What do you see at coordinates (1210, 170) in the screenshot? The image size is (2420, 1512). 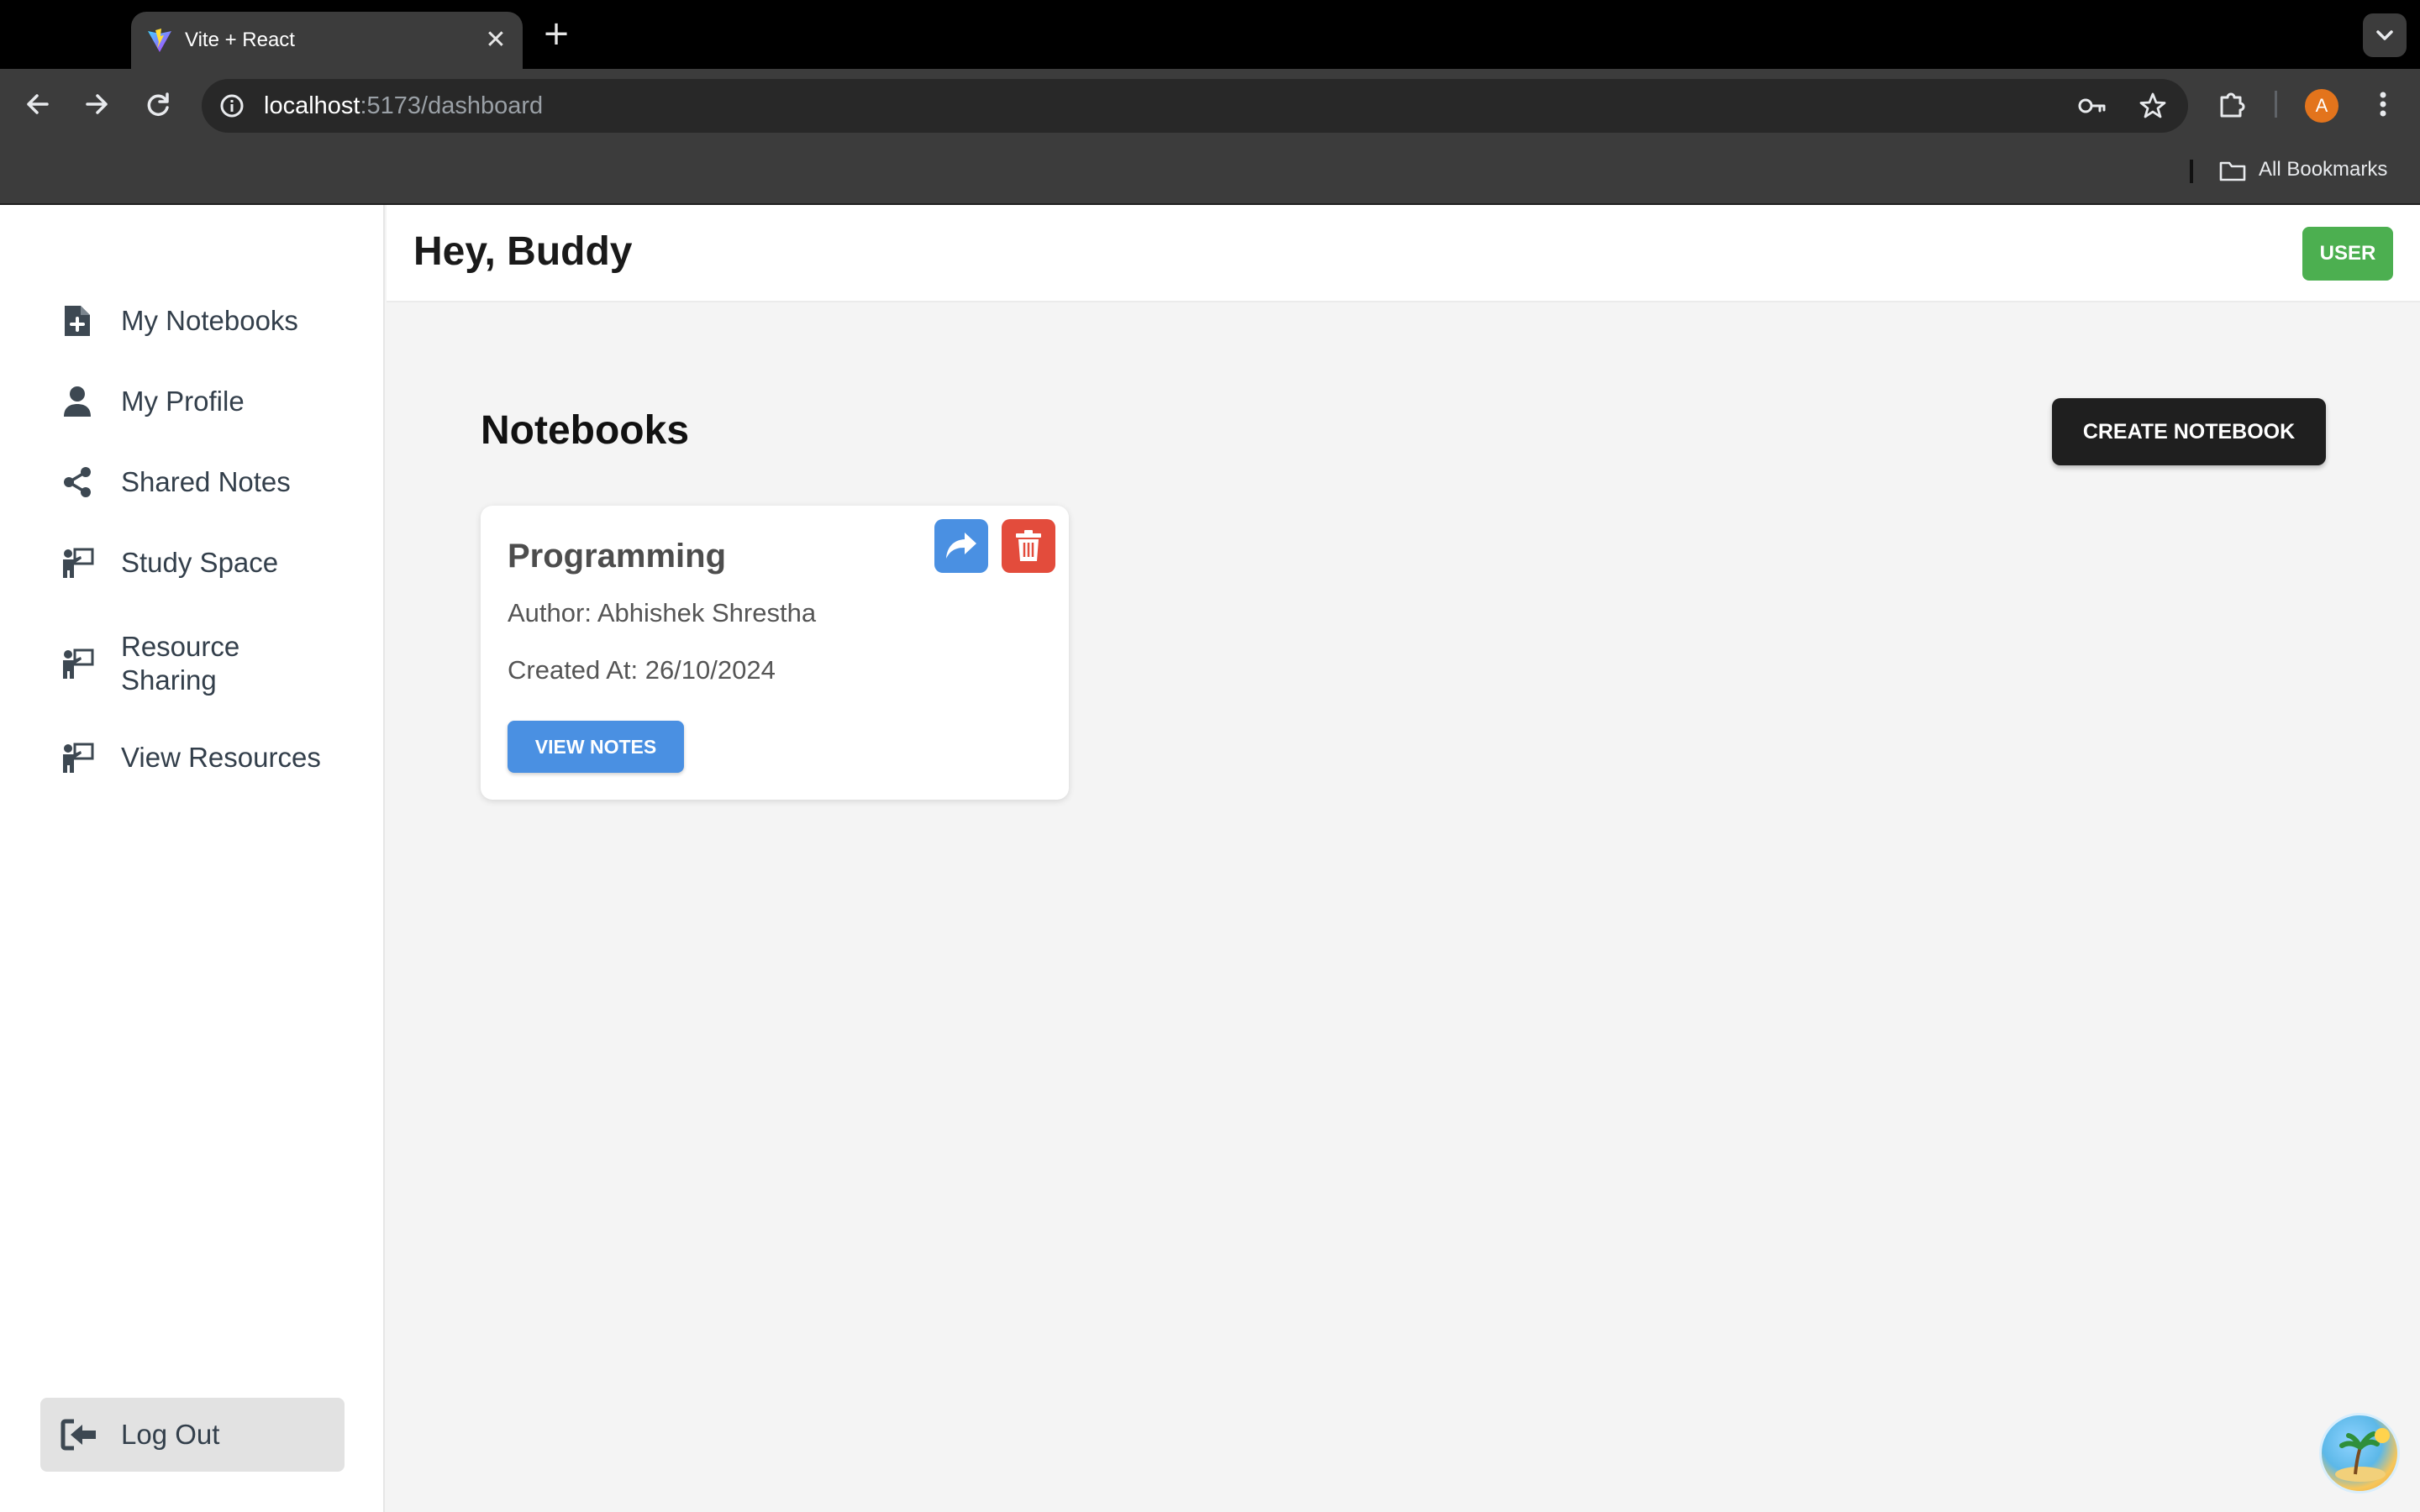 I see `bookmarks-bar: All Bookmarks` at bounding box center [1210, 170].